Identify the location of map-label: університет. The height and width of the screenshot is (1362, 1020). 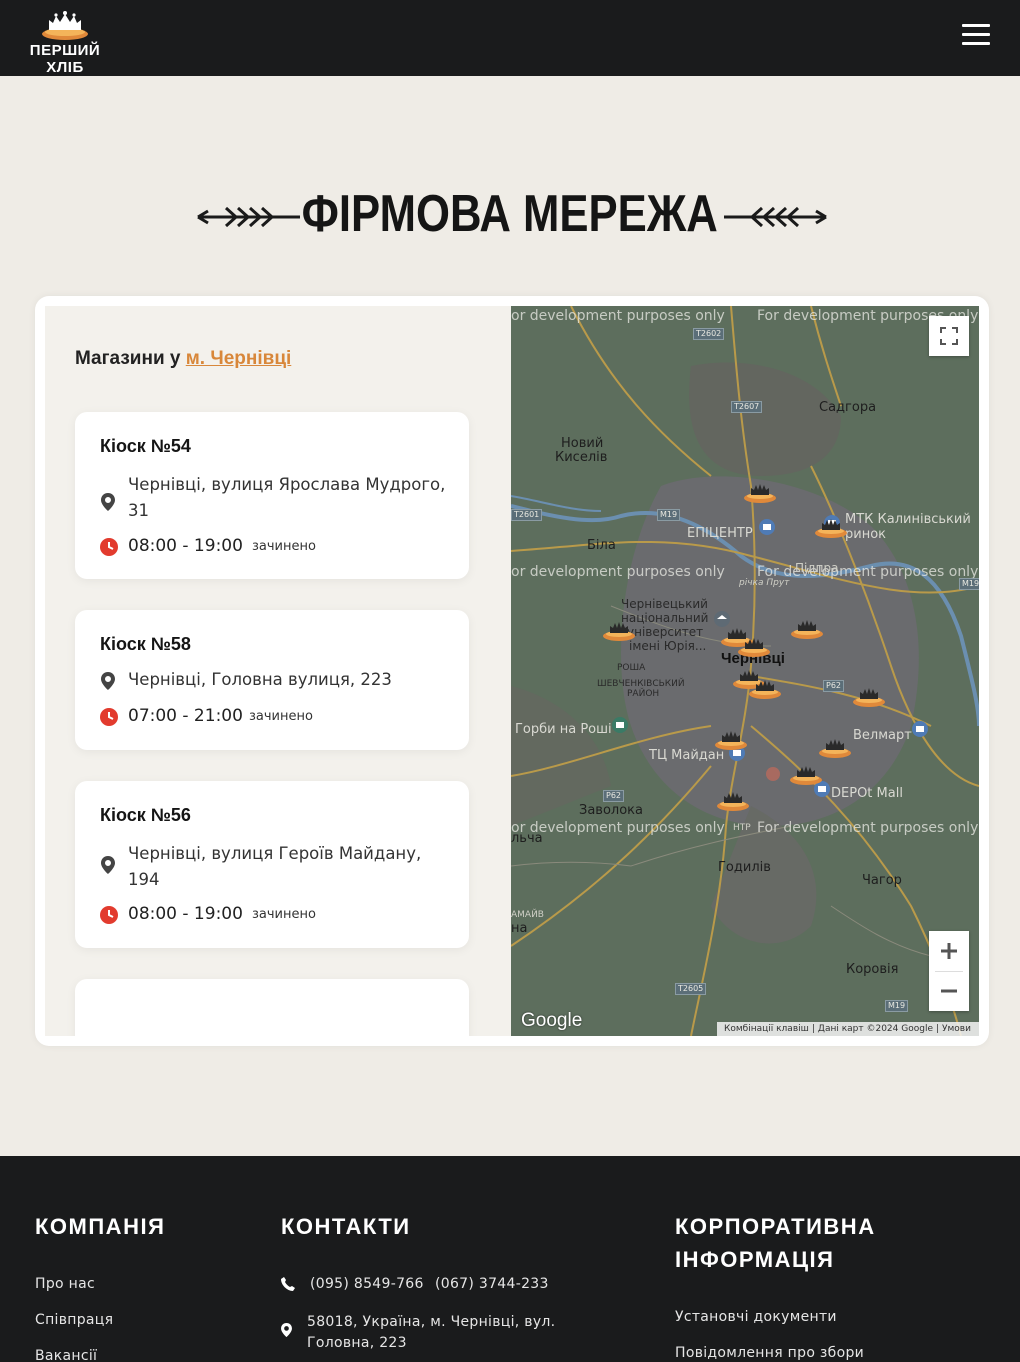
(665, 632).